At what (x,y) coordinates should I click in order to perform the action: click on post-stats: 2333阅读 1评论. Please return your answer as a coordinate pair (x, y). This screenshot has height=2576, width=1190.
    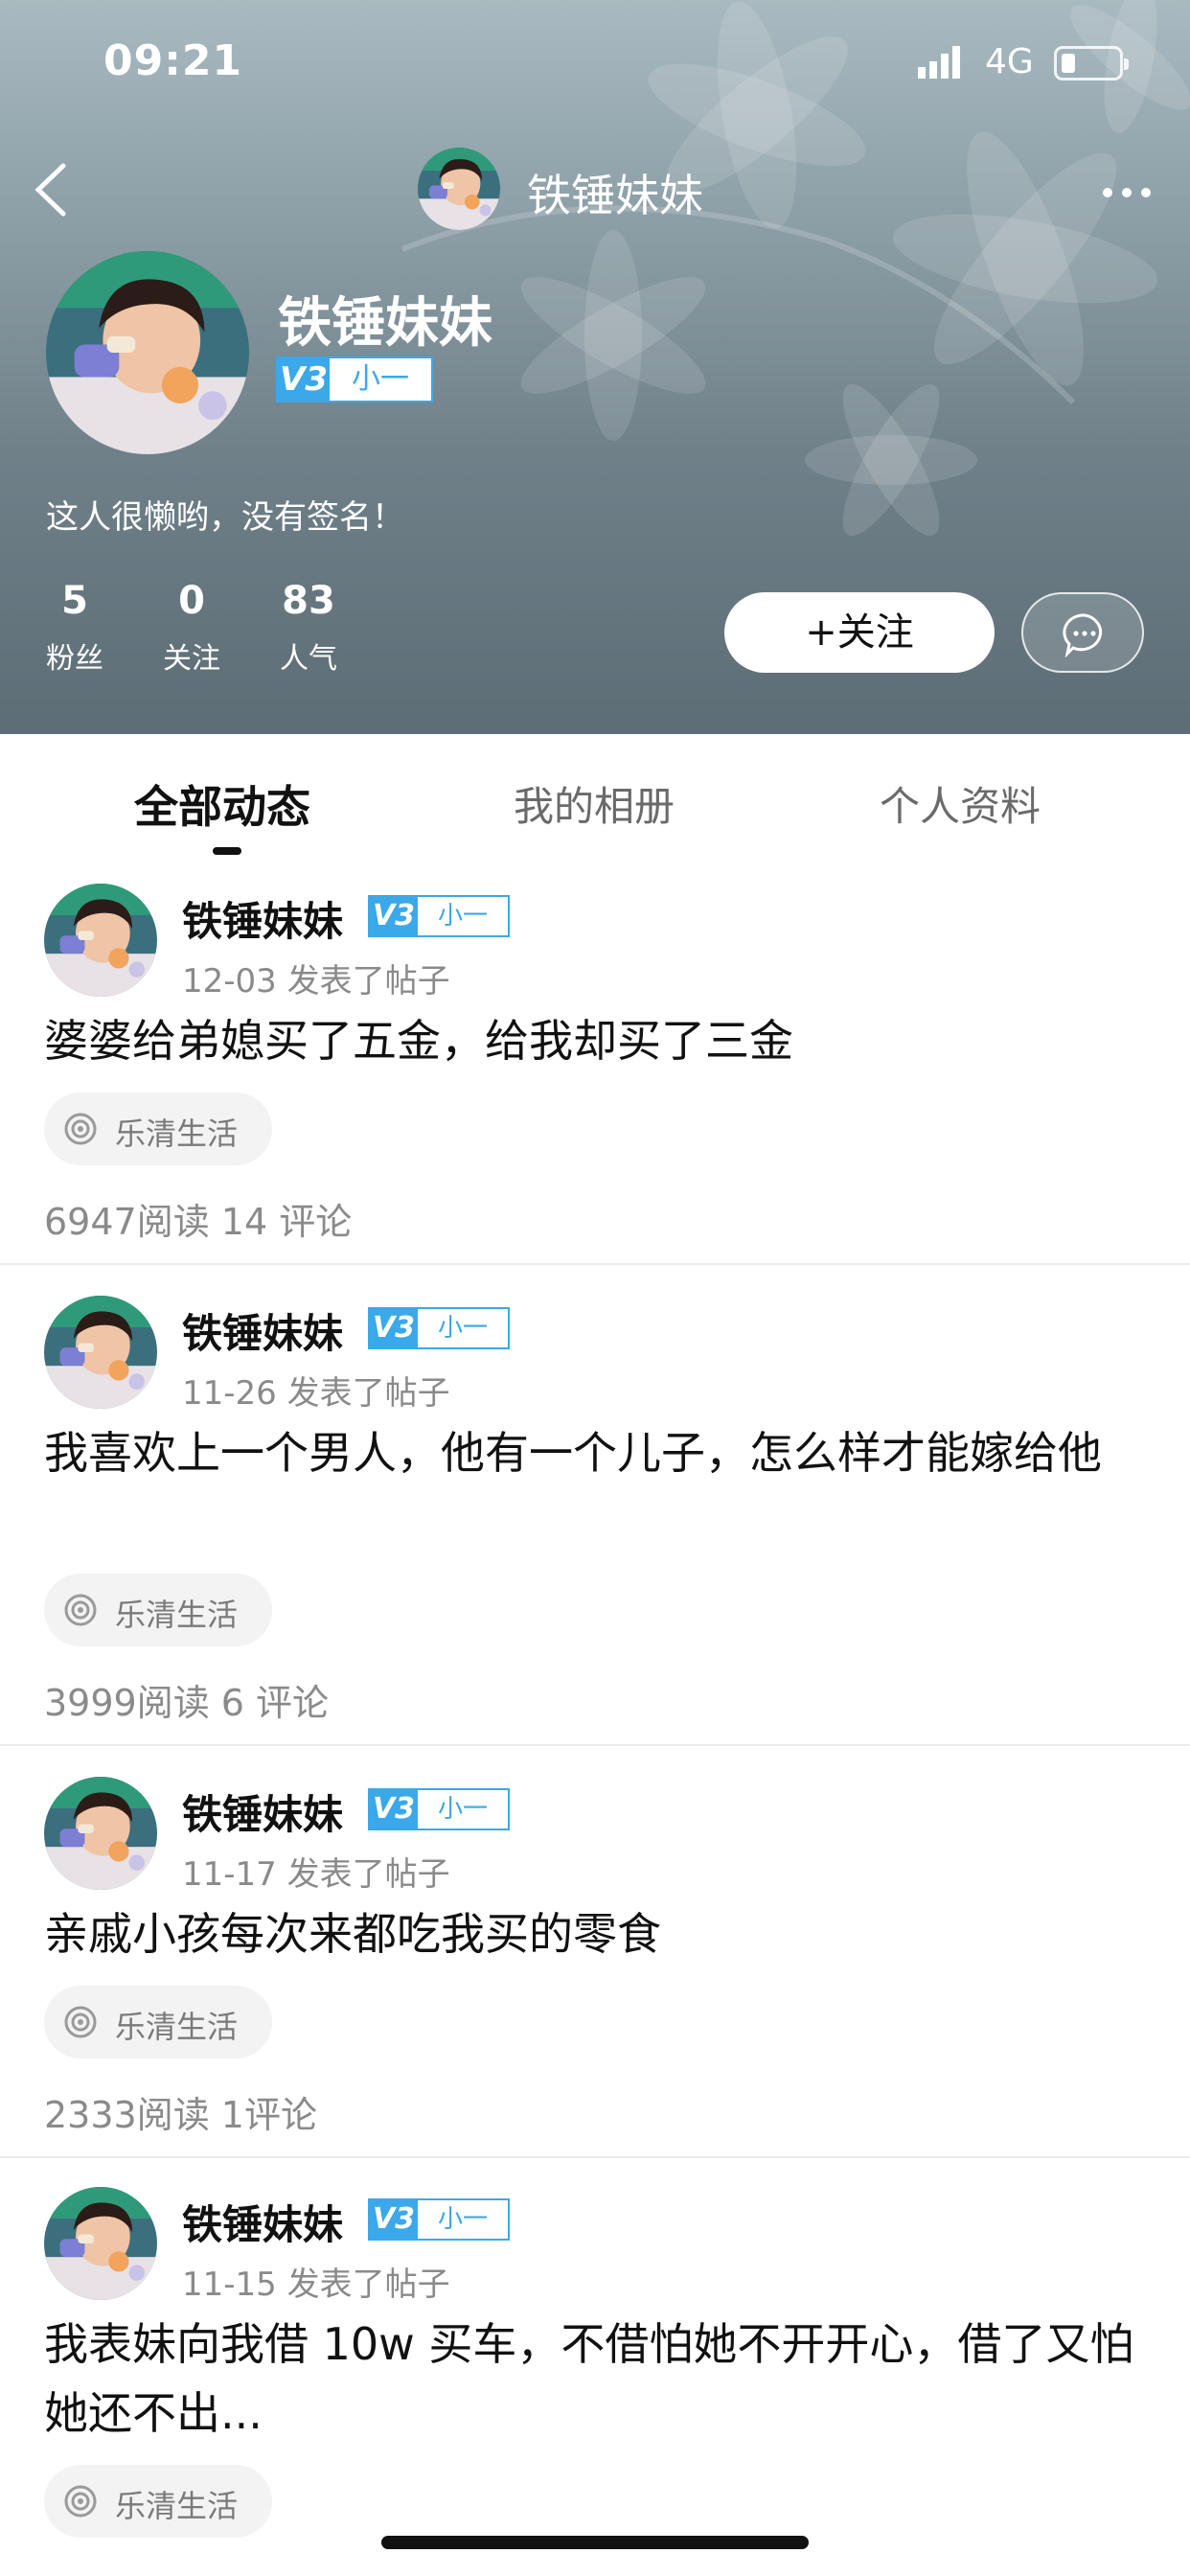
    Looking at the image, I should click on (181, 2115).